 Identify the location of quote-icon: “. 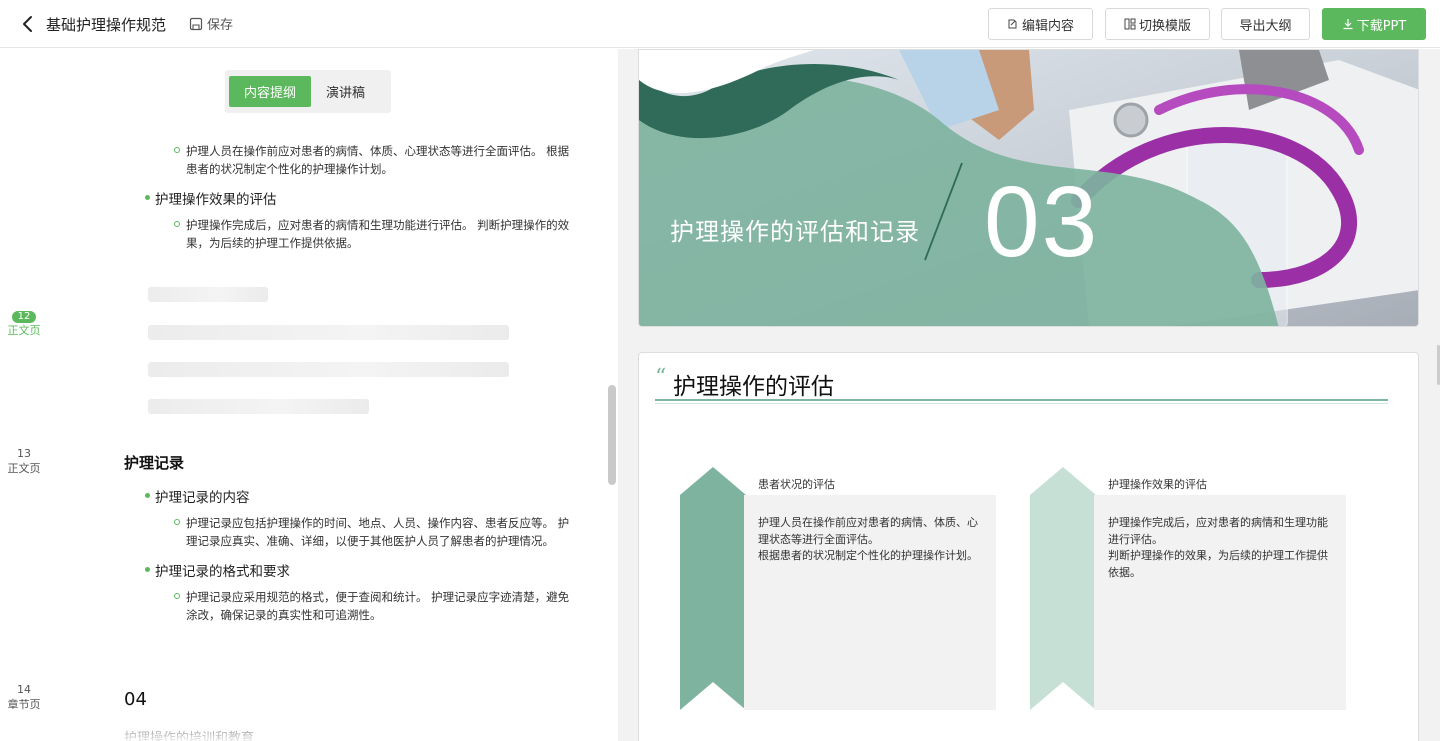
(661, 377).